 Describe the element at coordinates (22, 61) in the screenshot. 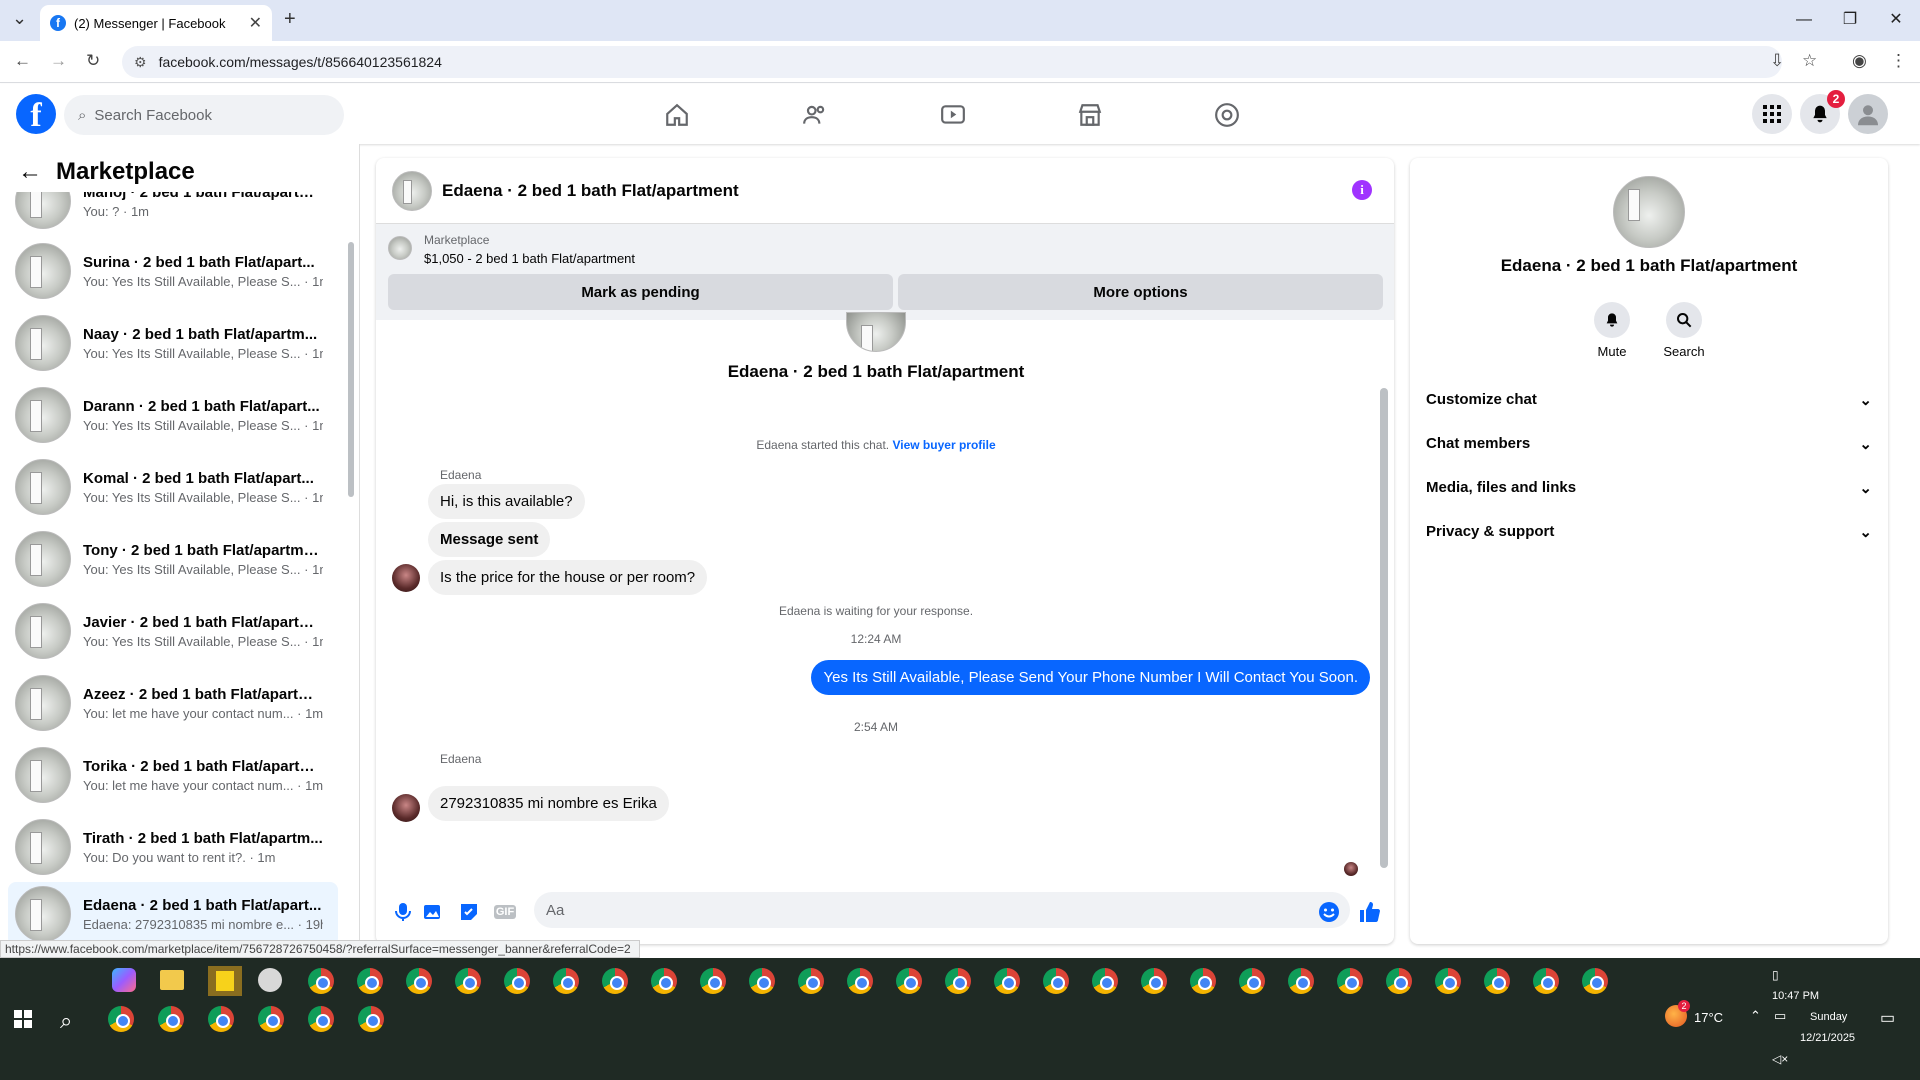

I see `back-icon: ←` at that location.